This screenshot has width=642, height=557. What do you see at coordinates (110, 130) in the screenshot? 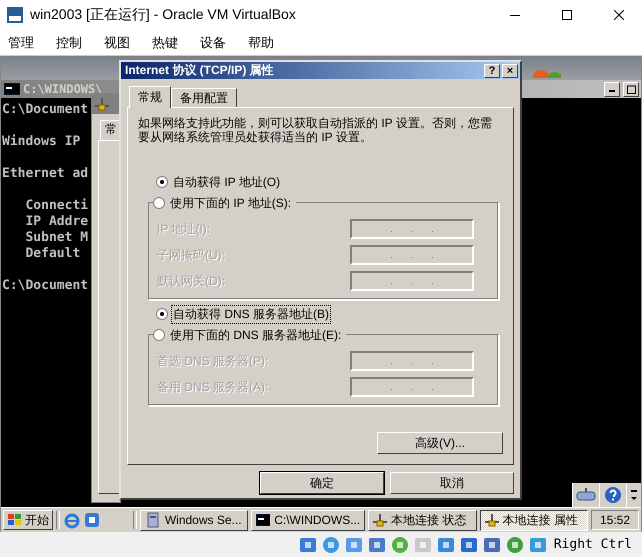
I see `dialog-tab: 常` at bounding box center [110, 130].